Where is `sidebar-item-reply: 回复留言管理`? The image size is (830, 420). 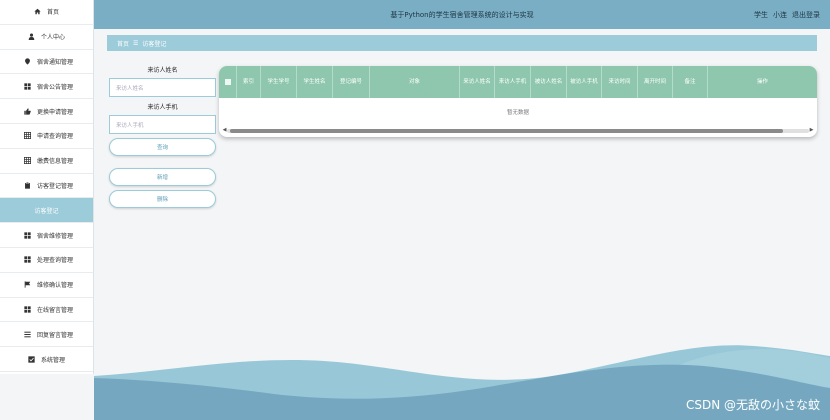
sidebar-item-reply: 回复留言管理 is located at coordinates (46, 335).